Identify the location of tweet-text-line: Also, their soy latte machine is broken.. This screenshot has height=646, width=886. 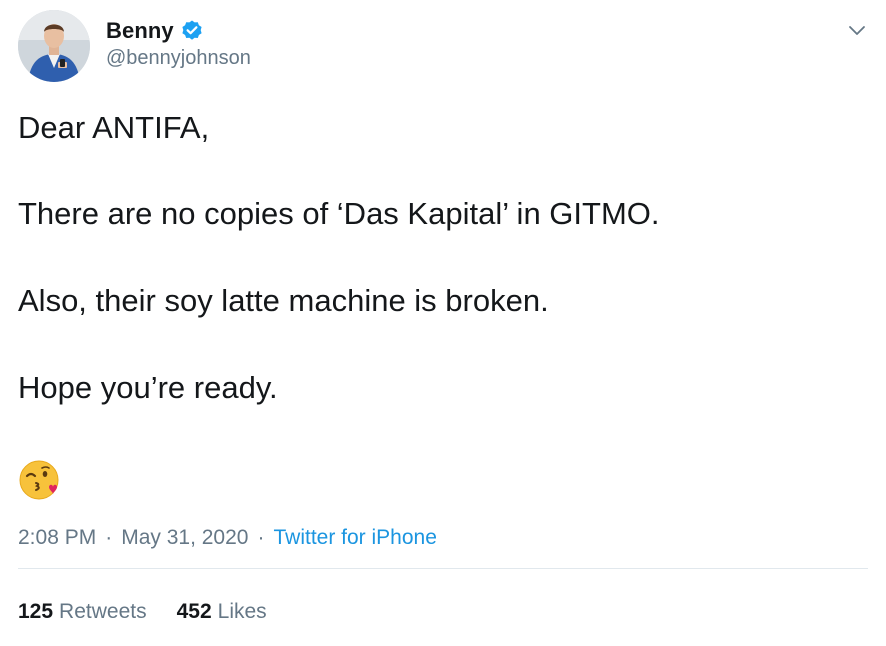
(283, 300).